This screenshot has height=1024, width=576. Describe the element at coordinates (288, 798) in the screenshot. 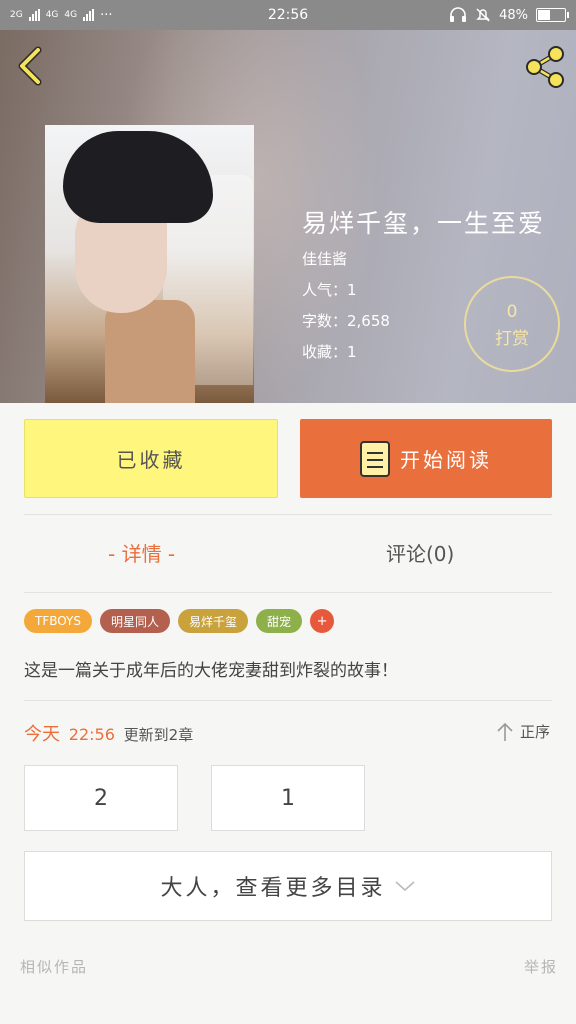

I see `chapter-item: 1` at that location.